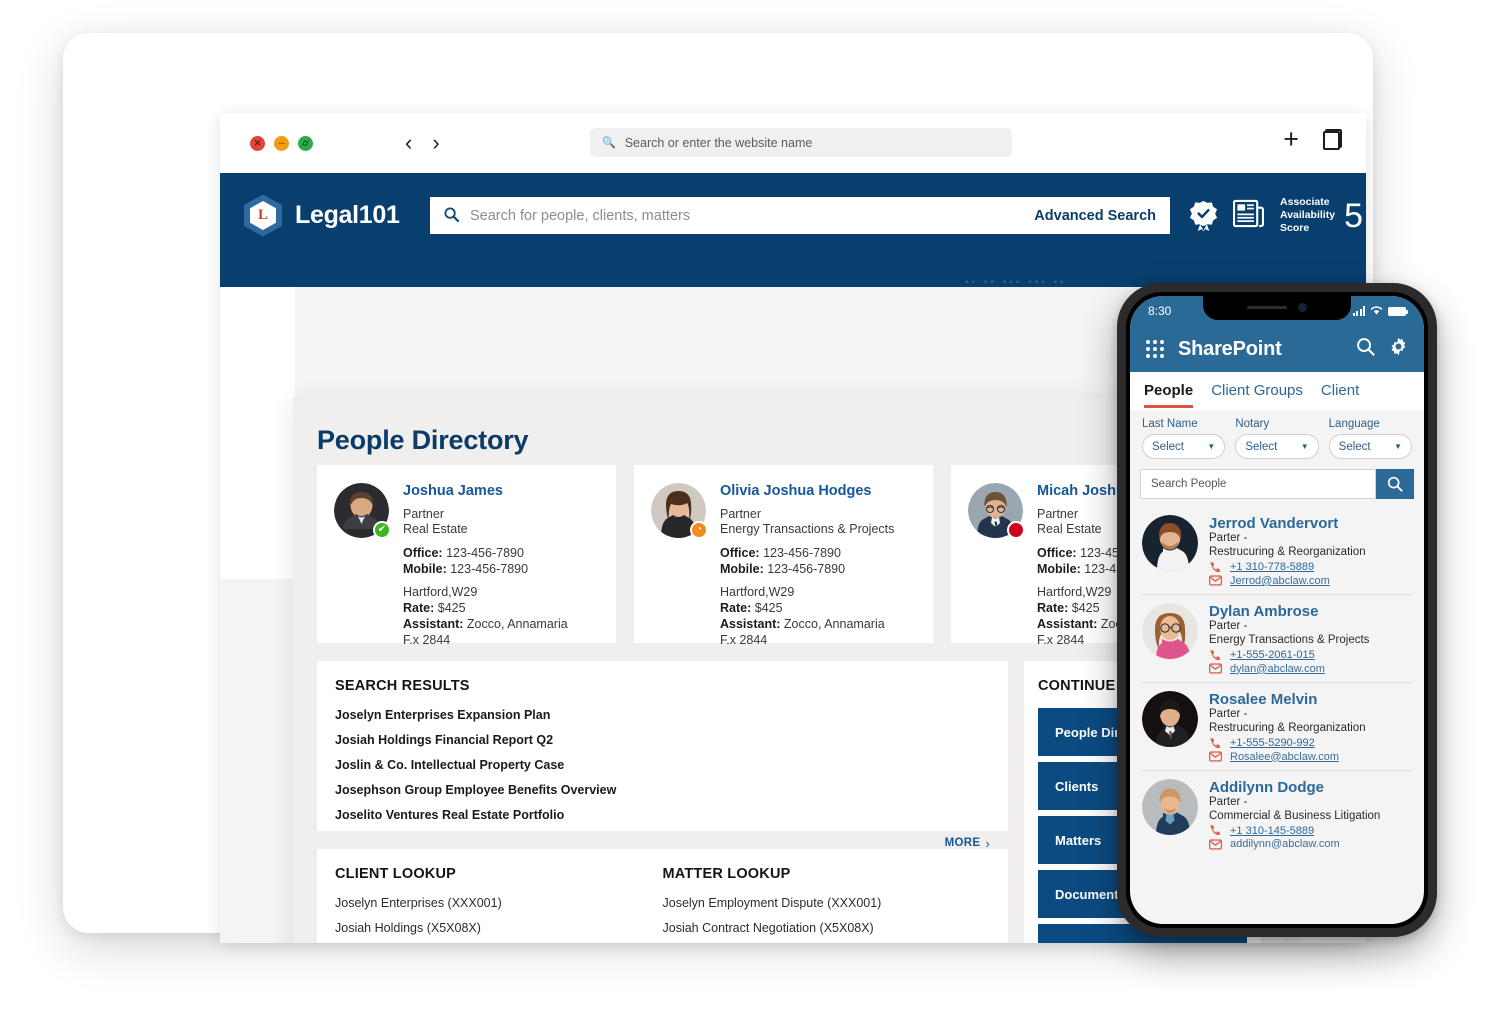 The image size is (1500, 1018). Describe the element at coordinates (1353, 215) in the screenshot. I see `score-value: 5` at that location.